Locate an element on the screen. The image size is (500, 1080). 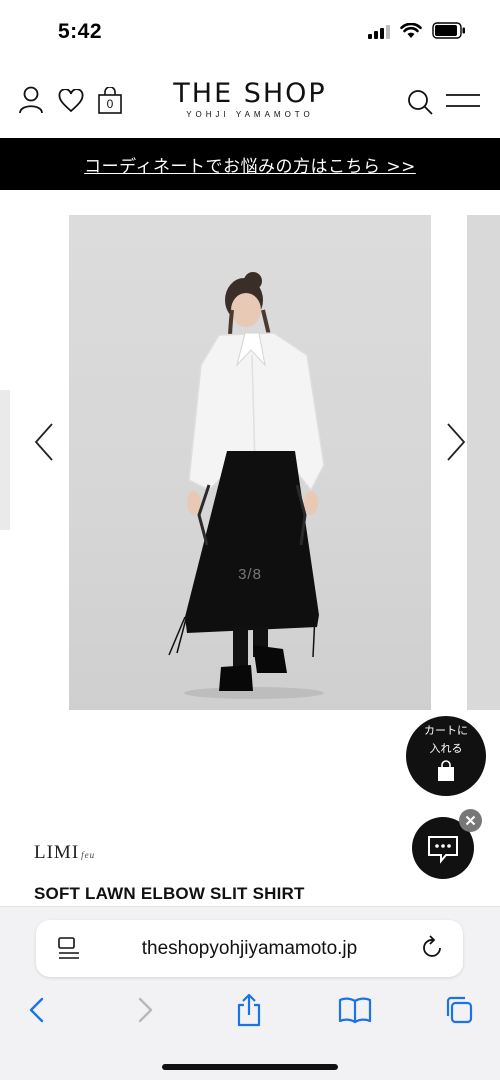
tabs-icon is located at coordinates (459, 1010).